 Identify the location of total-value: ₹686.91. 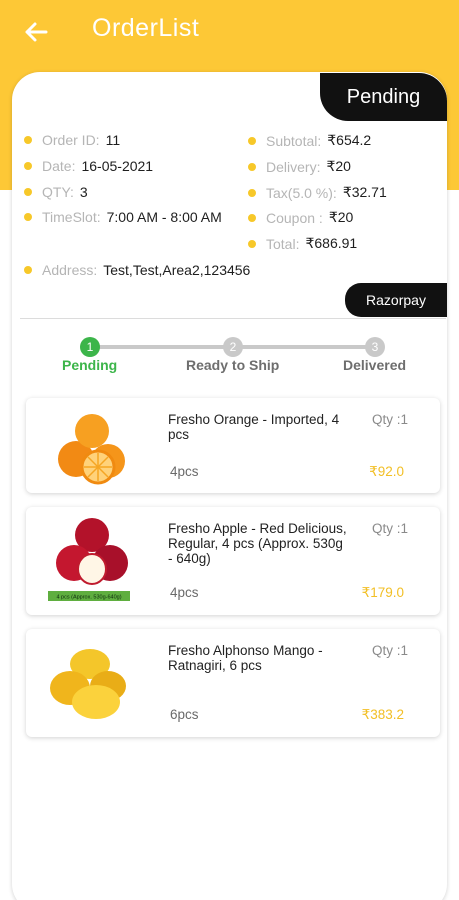
(331, 243).